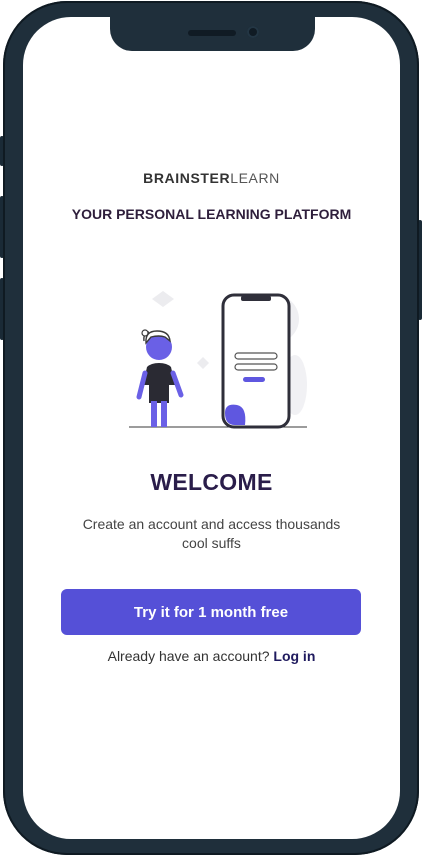 The width and height of the screenshot is (423, 858). What do you see at coordinates (211, 612) in the screenshot?
I see `free-trial-button: Try it for 1 month free` at bounding box center [211, 612].